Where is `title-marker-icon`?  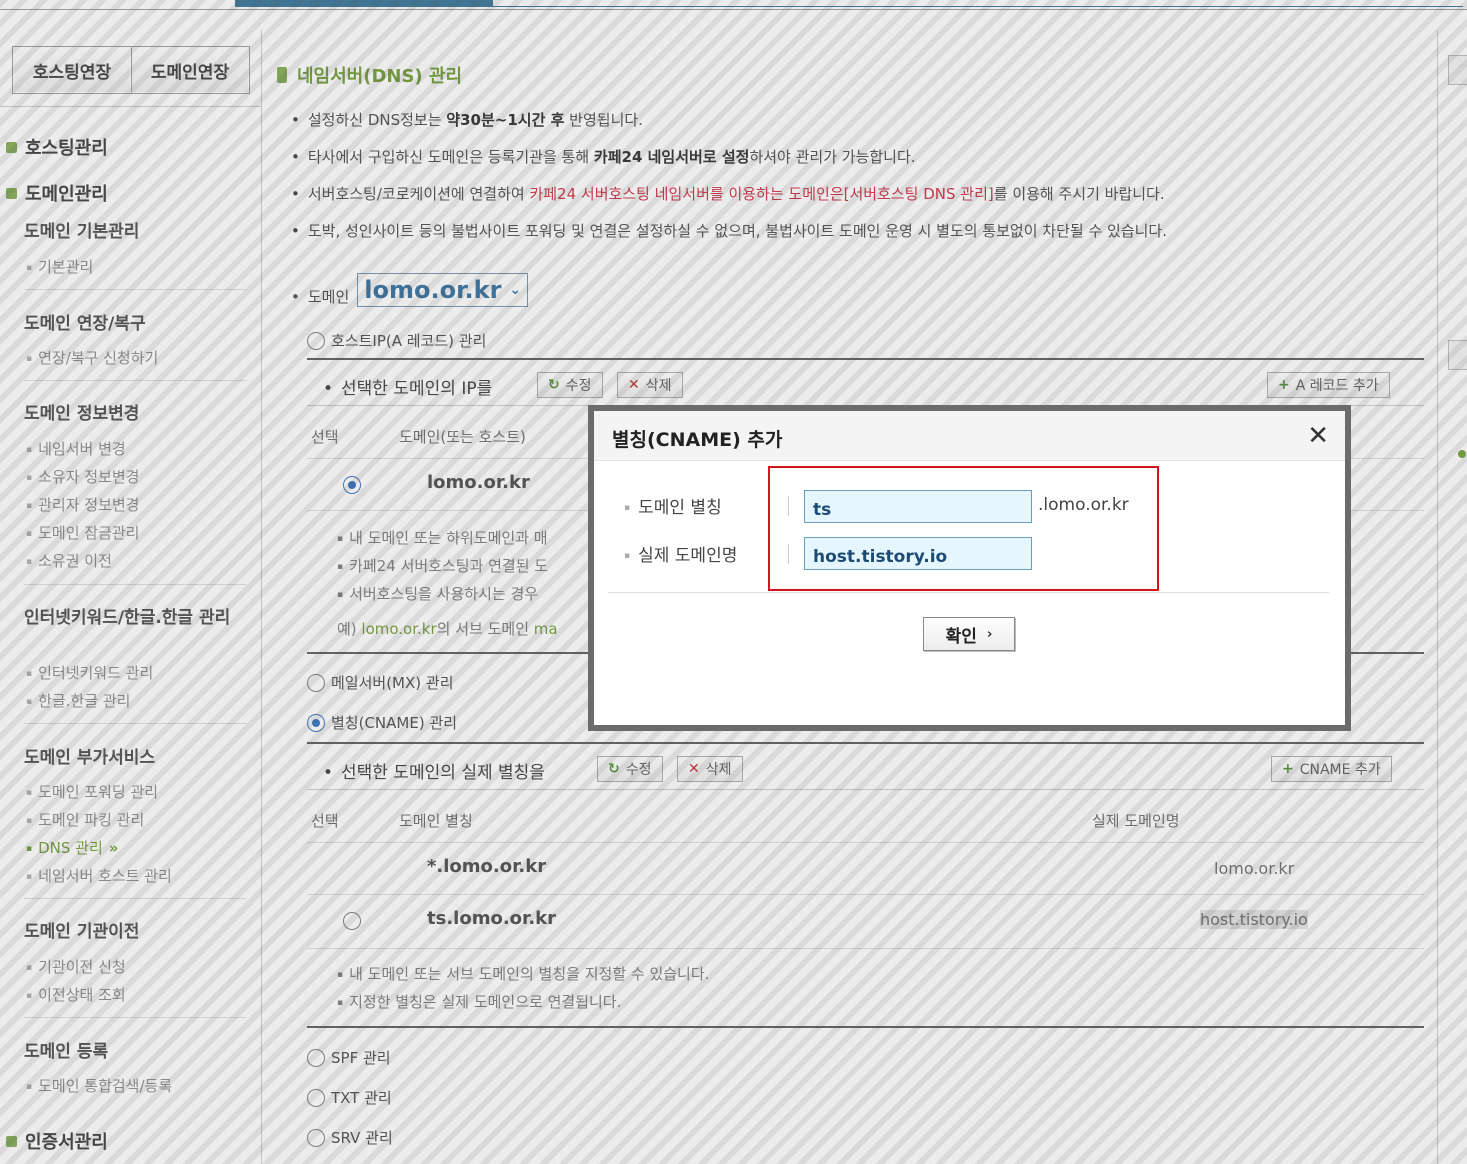
title-marker-icon is located at coordinates (282, 75).